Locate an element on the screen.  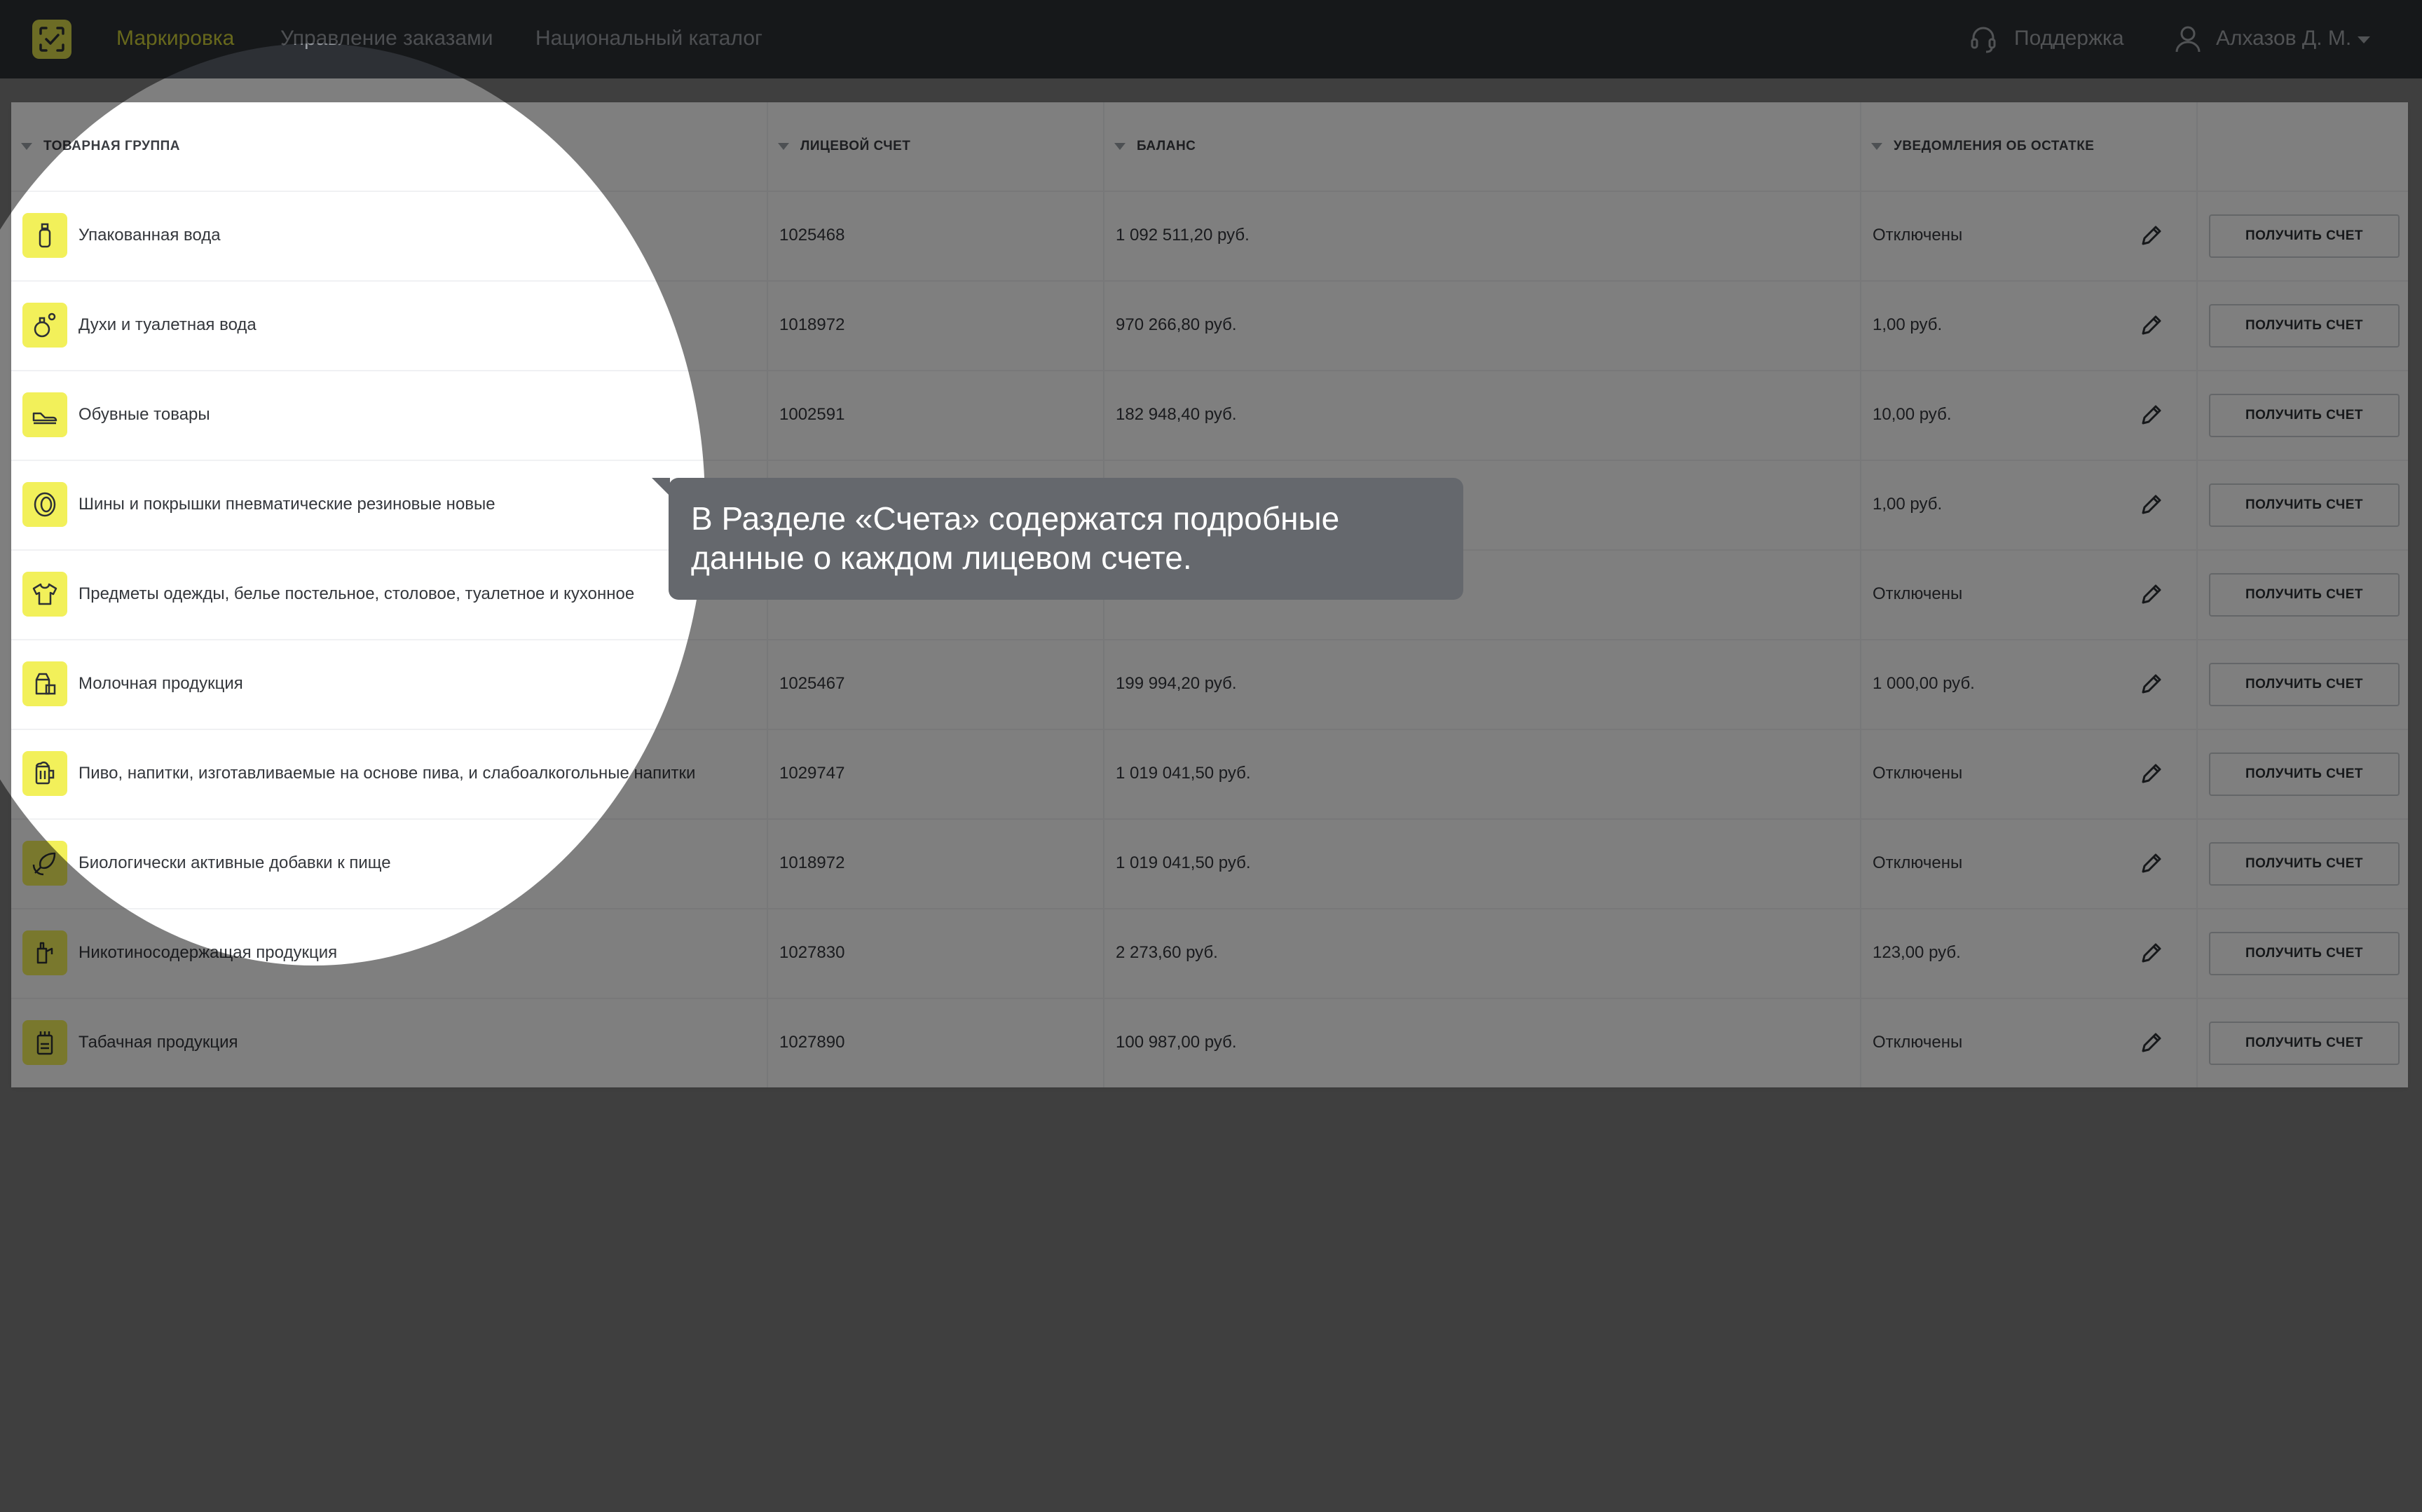
chevron-down-icon is located at coordinates (2364, 39).